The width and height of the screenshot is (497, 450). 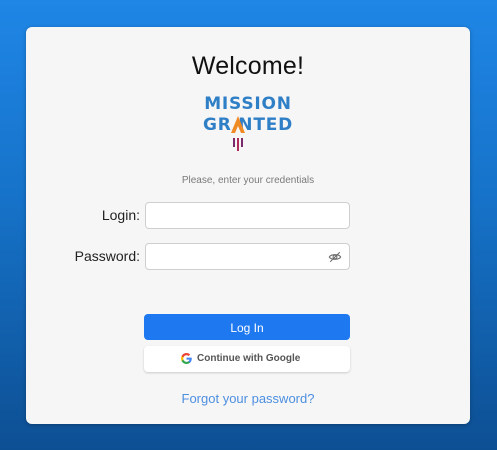 I want to click on forgot-password-link: Forgot your password?, so click(x=248, y=398).